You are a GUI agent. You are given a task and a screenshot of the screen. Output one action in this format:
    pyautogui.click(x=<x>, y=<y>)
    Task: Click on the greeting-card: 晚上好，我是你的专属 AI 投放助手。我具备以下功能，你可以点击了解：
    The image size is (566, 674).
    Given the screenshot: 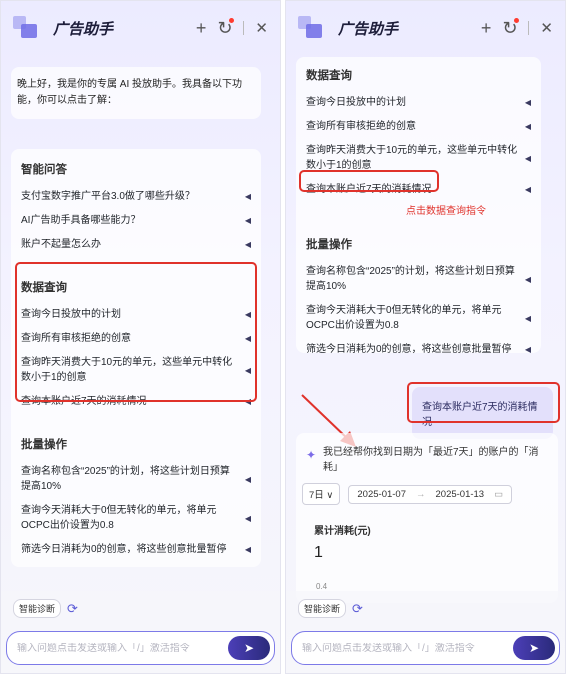 What is the action you would take?
    pyautogui.click(x=136, y=93)
    